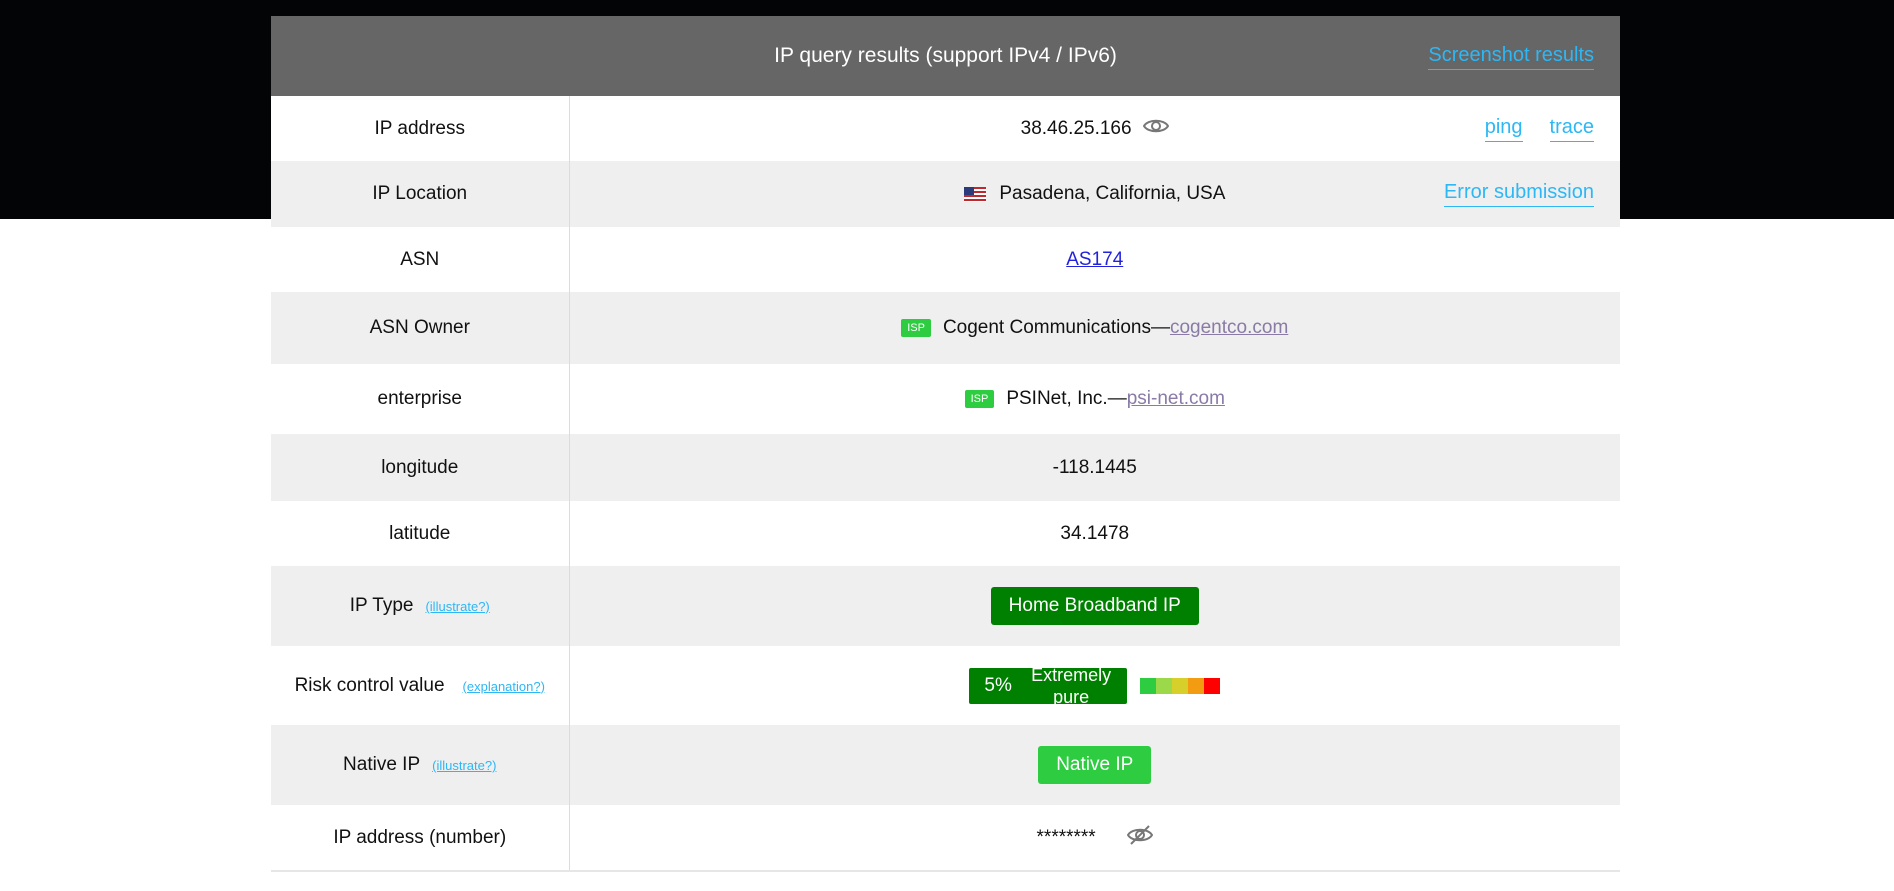  Describe the element at coordinates (1140, 838) in the screenshot. I see `eye-off-icon` at that location.